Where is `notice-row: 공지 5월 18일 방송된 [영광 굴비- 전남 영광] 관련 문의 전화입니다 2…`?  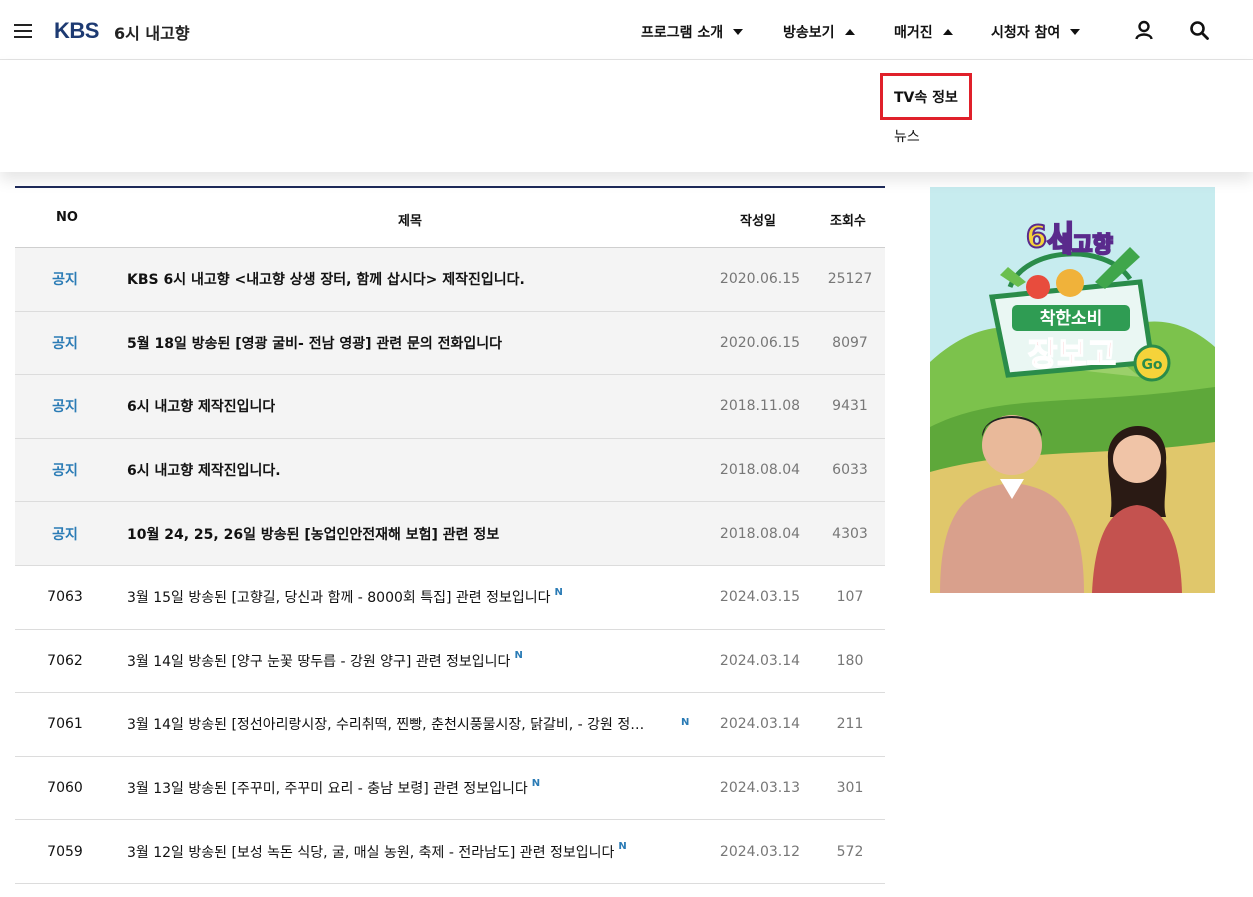
notice-row: 공지 5월 18일 방송된 [영광 굴비- 전남 영광] 관련 문의 전화입니다 2… is located at coordinates (450, 343).